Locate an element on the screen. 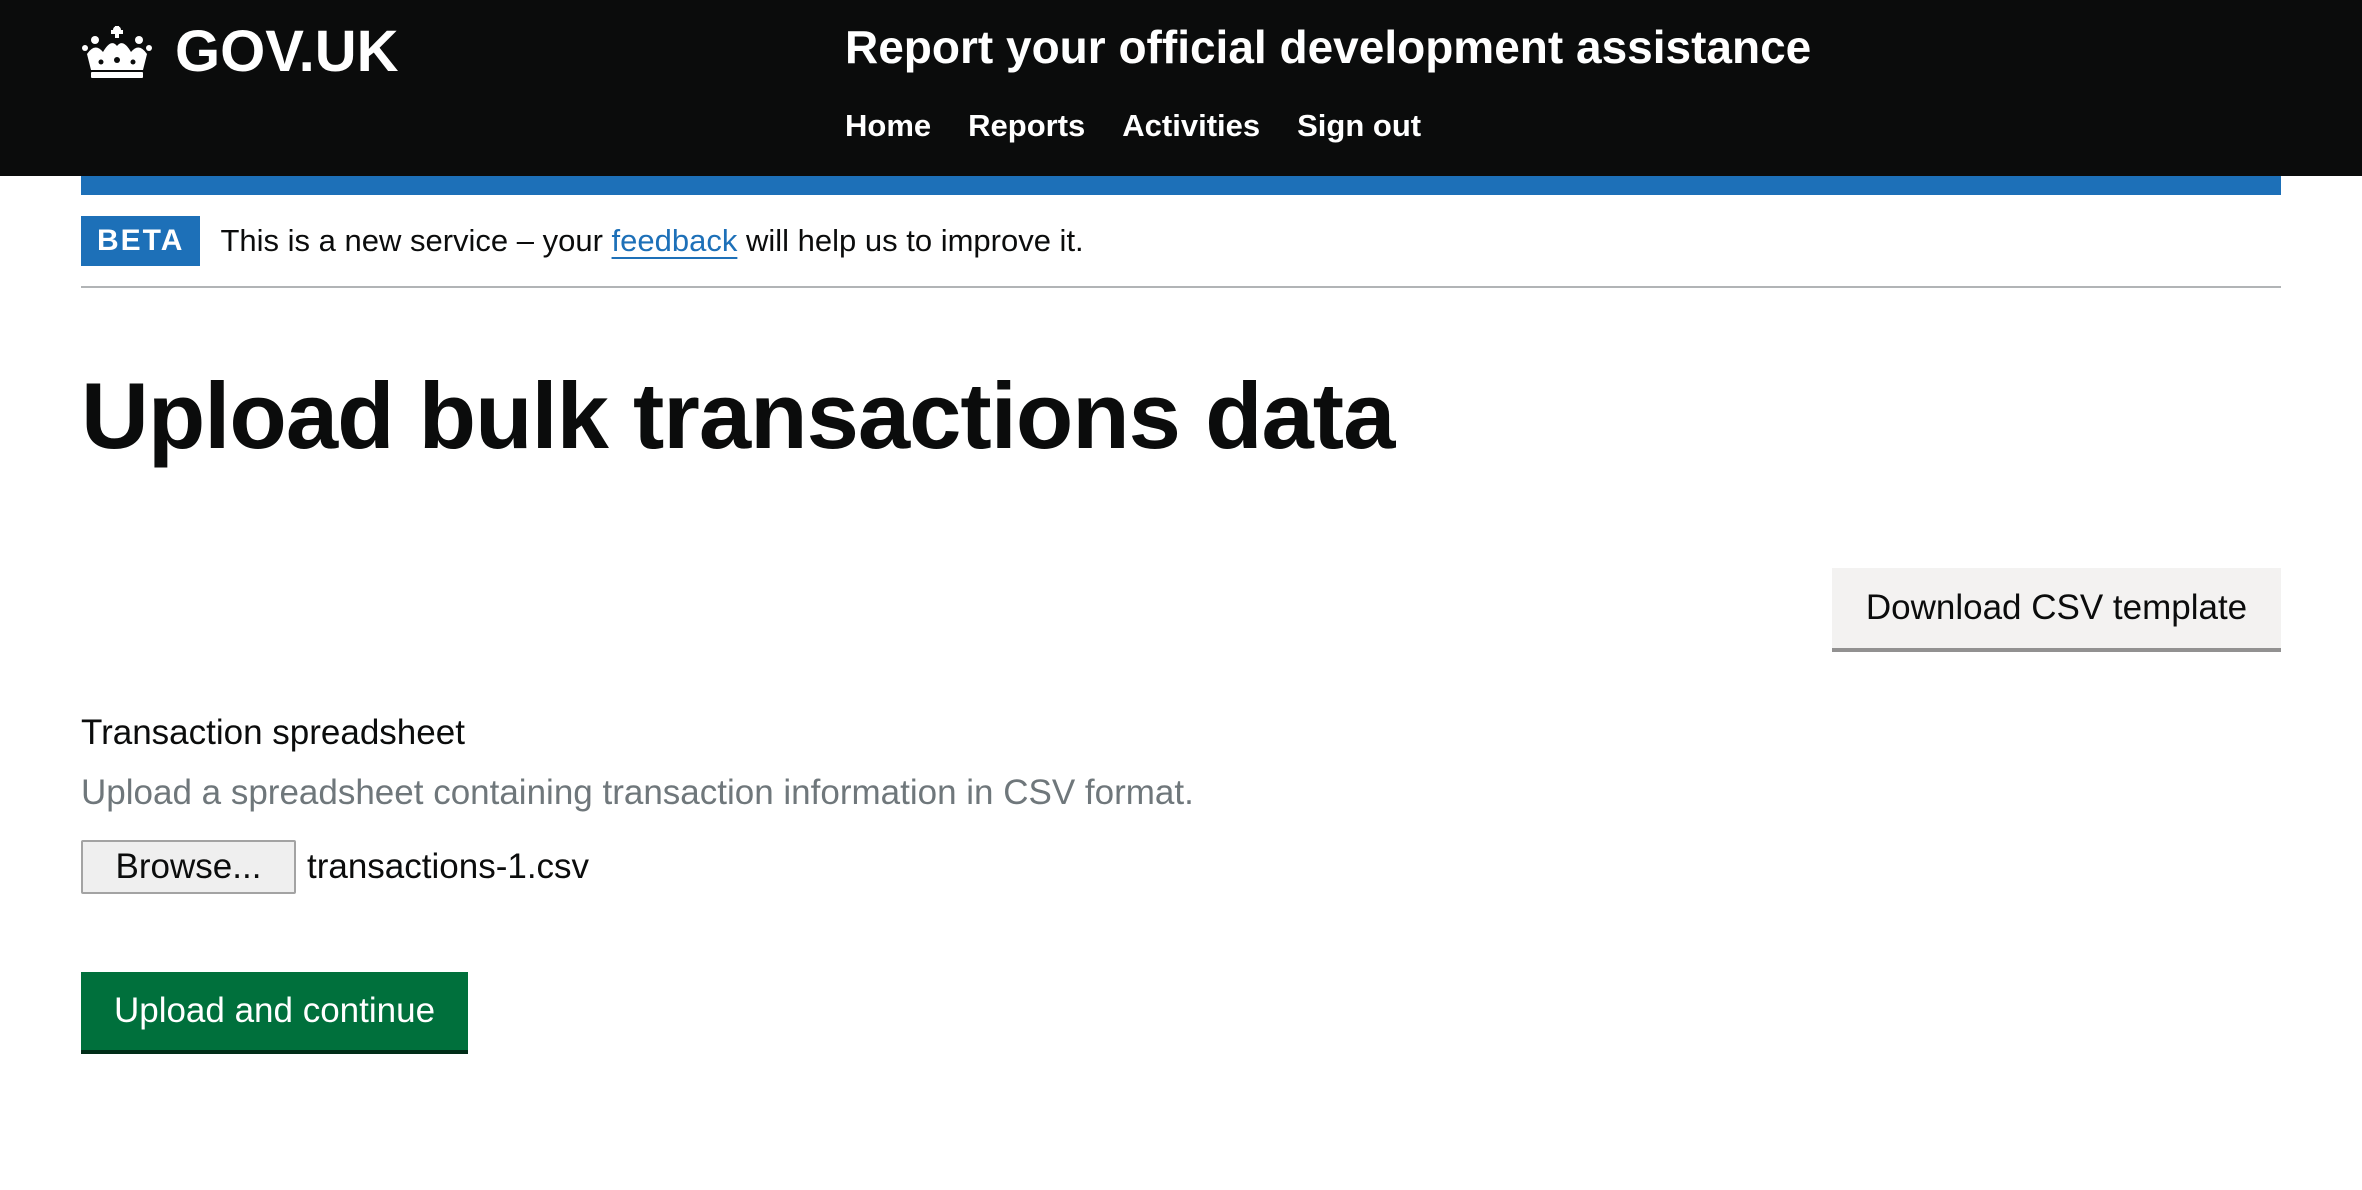 Image resolution: width=2362 pixels, height=1190 pixels. file-input: Browse... transactions-1.csv is located at coordinates (637, 867).